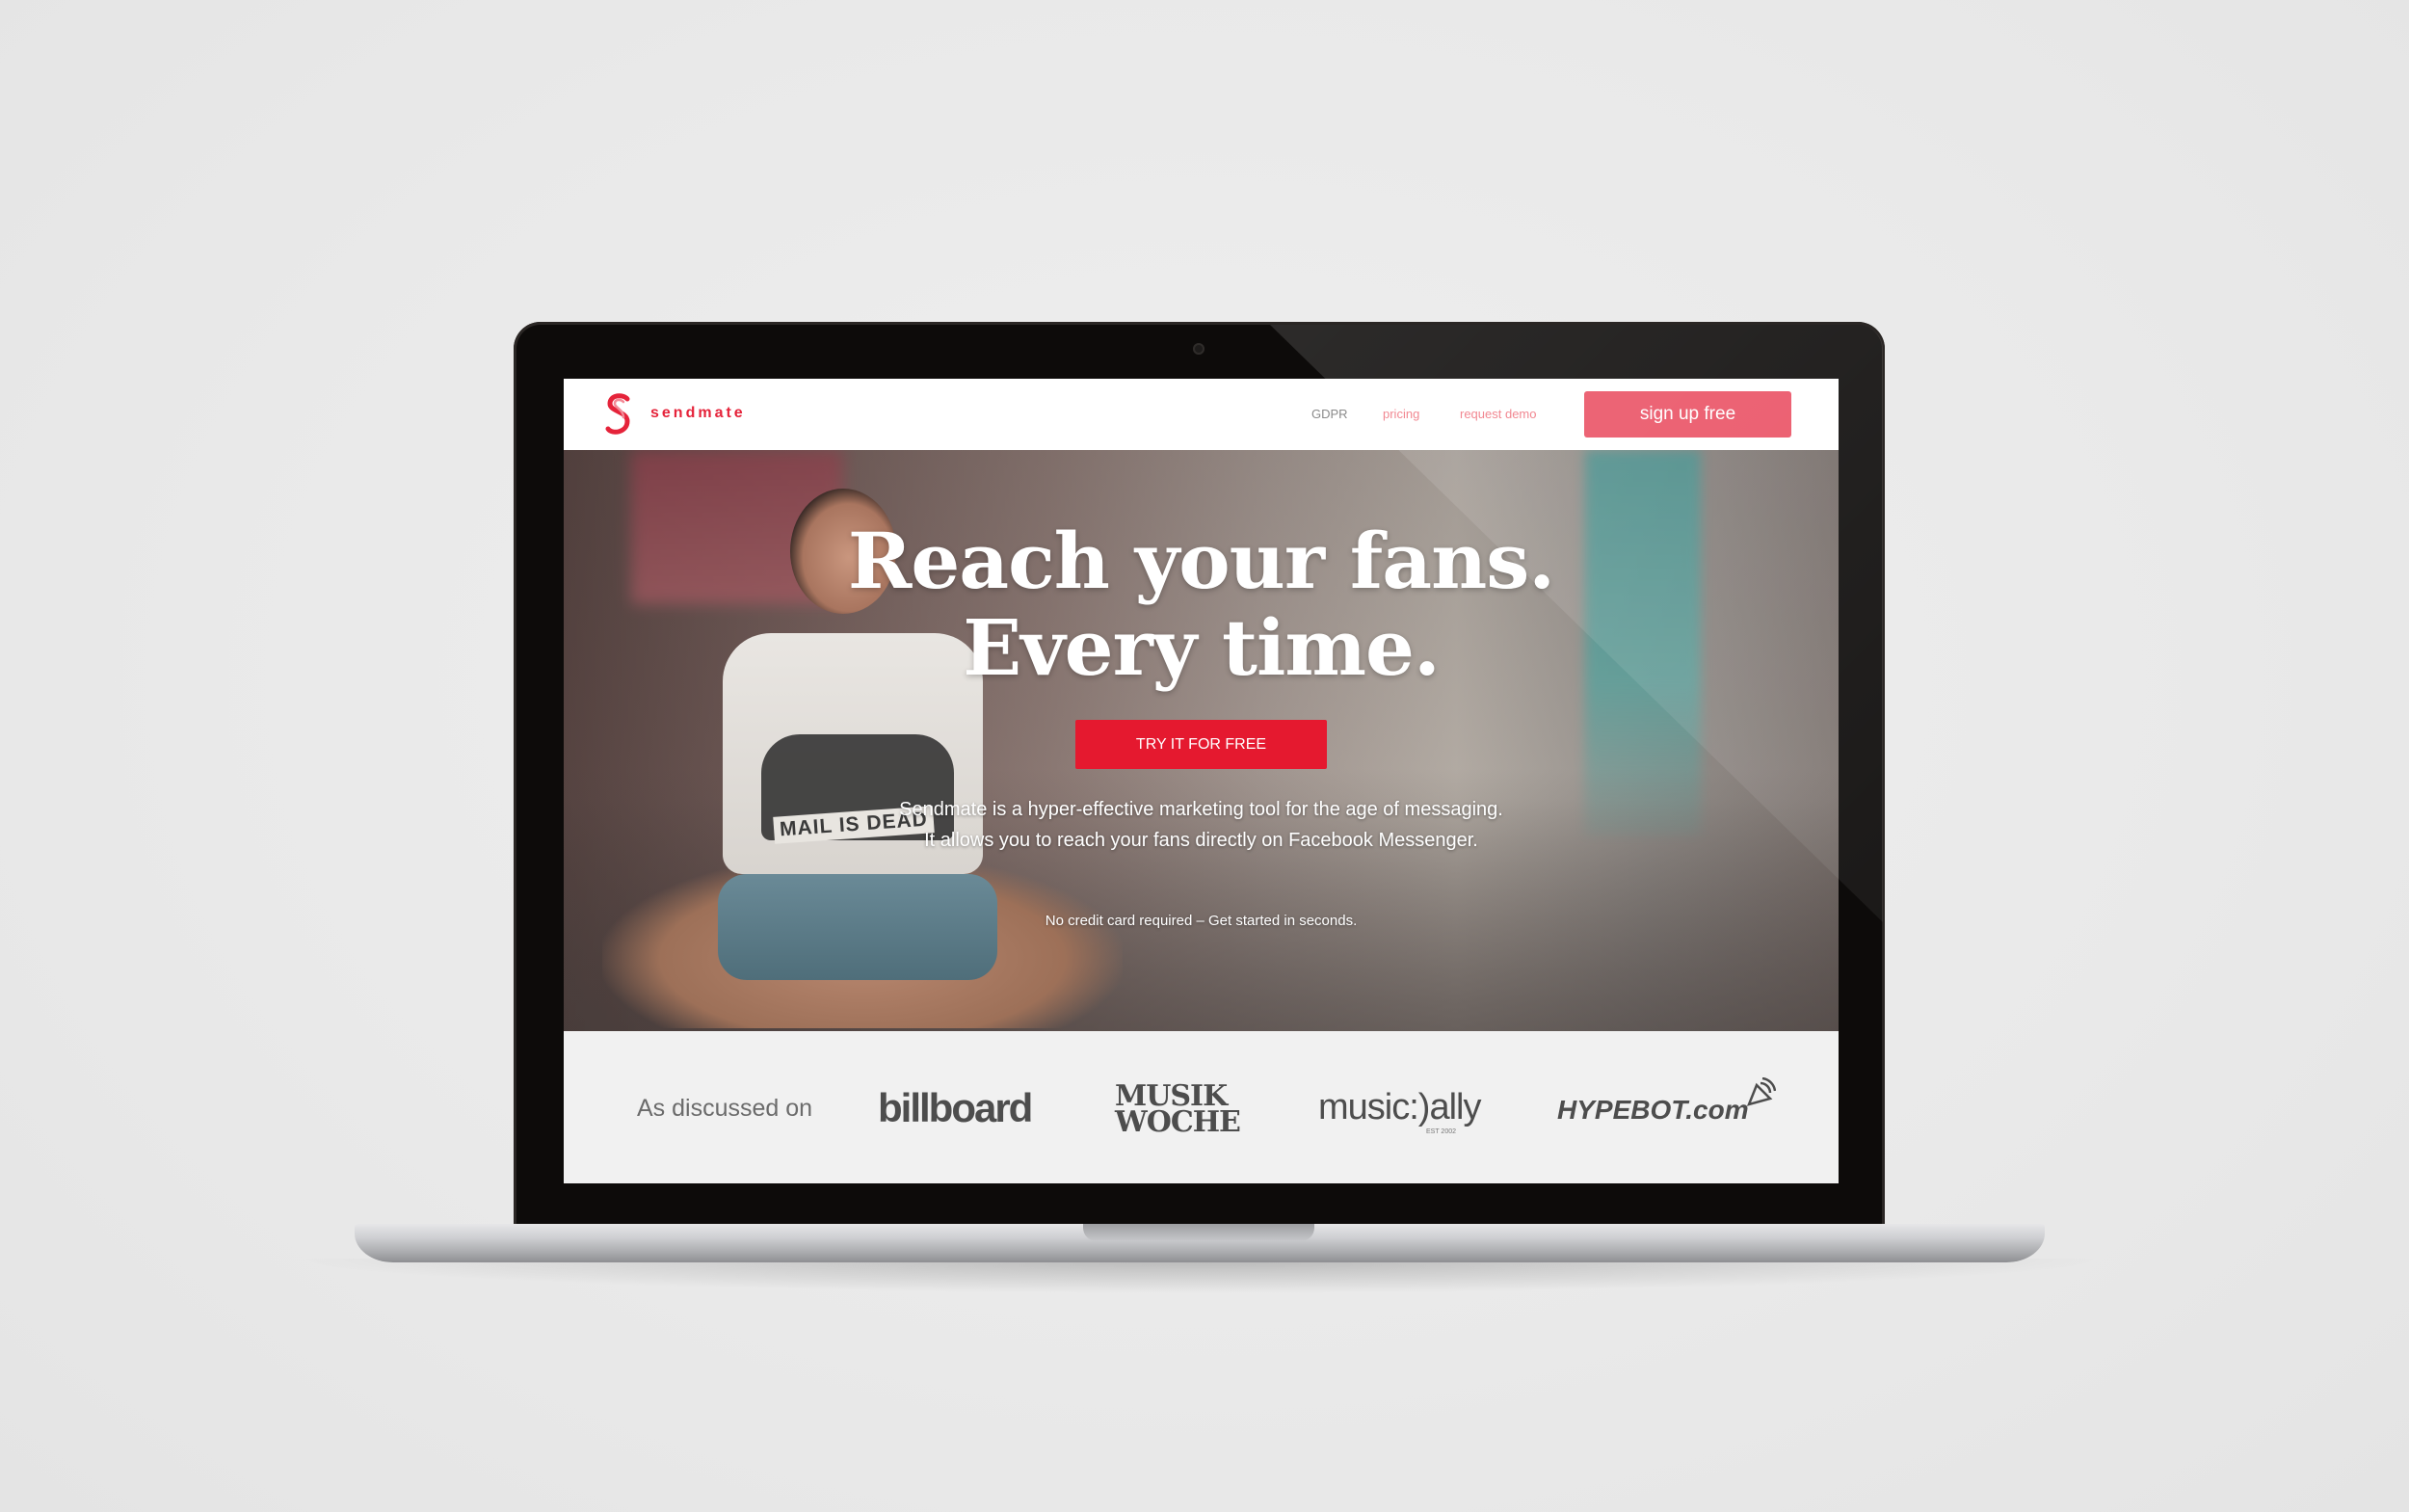  Describe the element at coordinates (1198, 349) in the screenshot. I see `camera-icon` at that location.